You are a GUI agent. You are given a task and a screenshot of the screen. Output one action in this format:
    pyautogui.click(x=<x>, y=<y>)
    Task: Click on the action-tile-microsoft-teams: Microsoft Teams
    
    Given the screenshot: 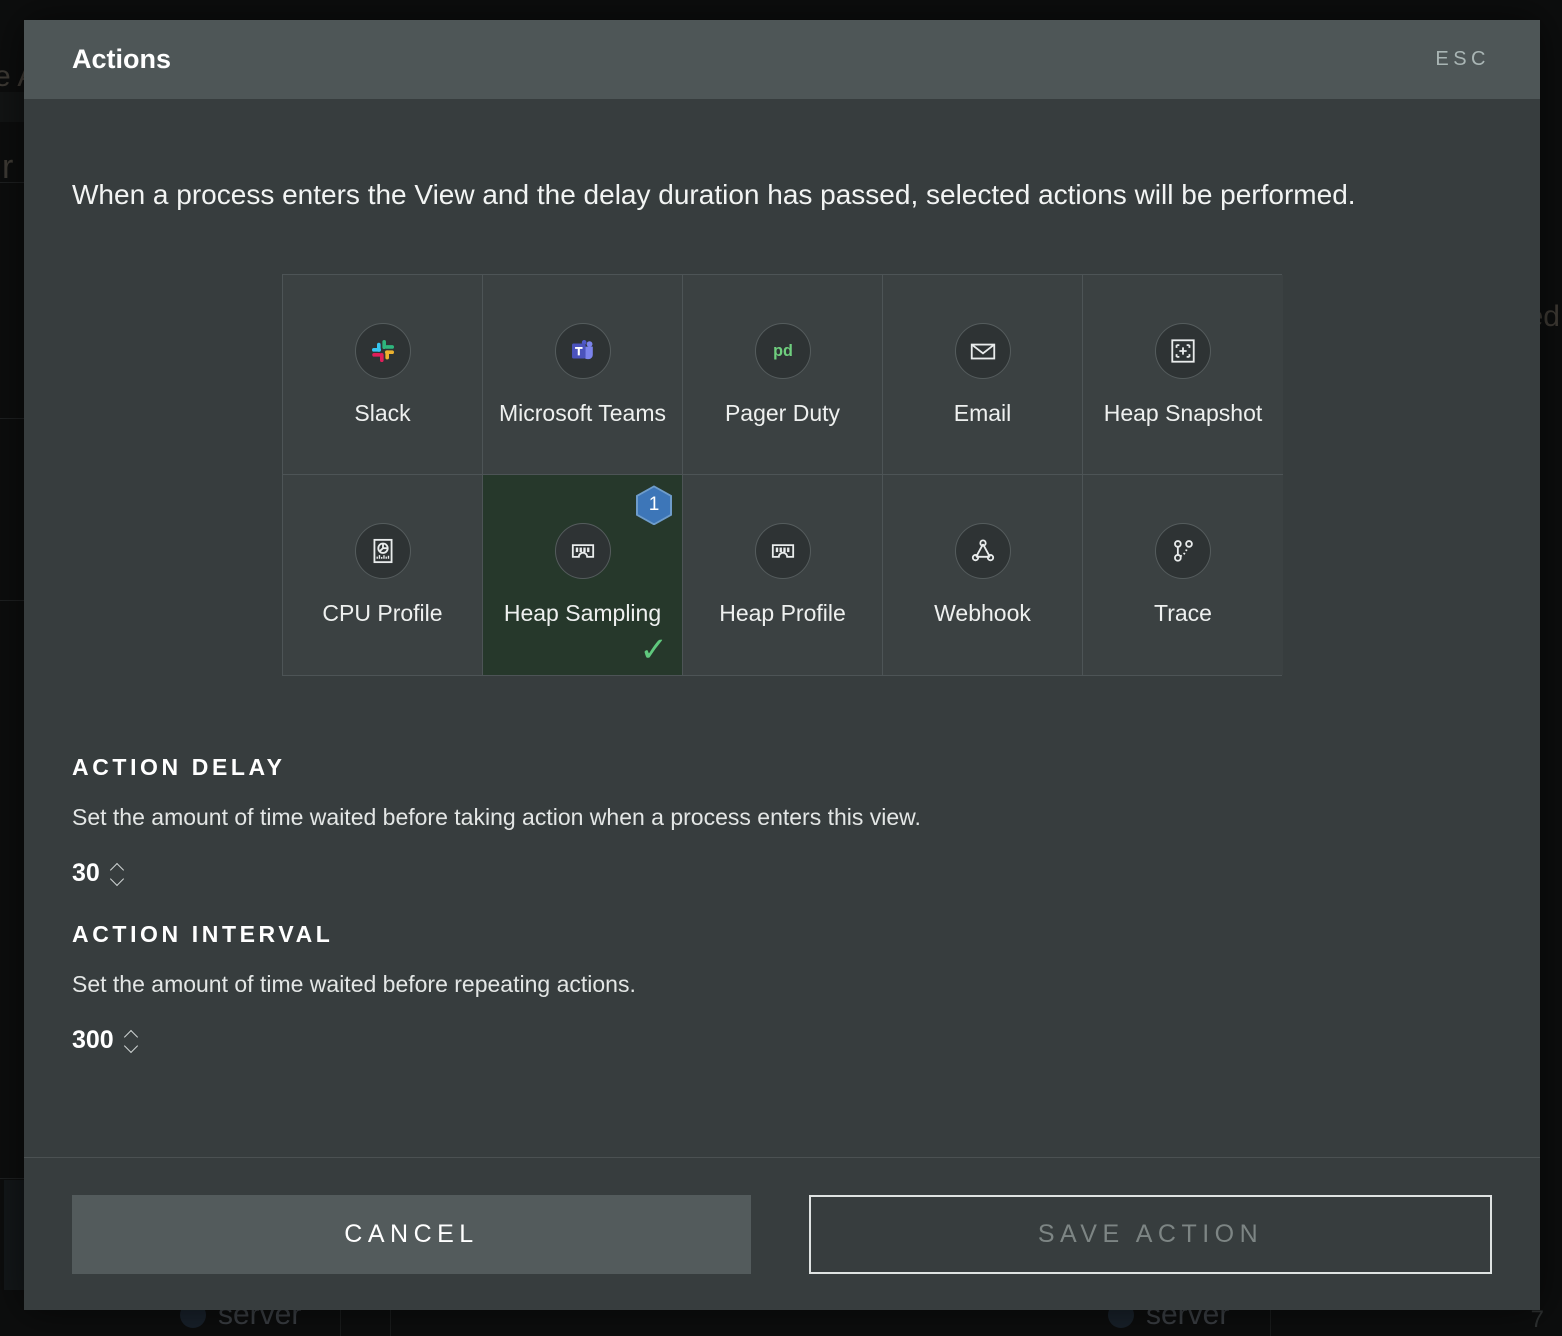 What is the action you would take?
    pyautogui.click(x=583, y=375)
    